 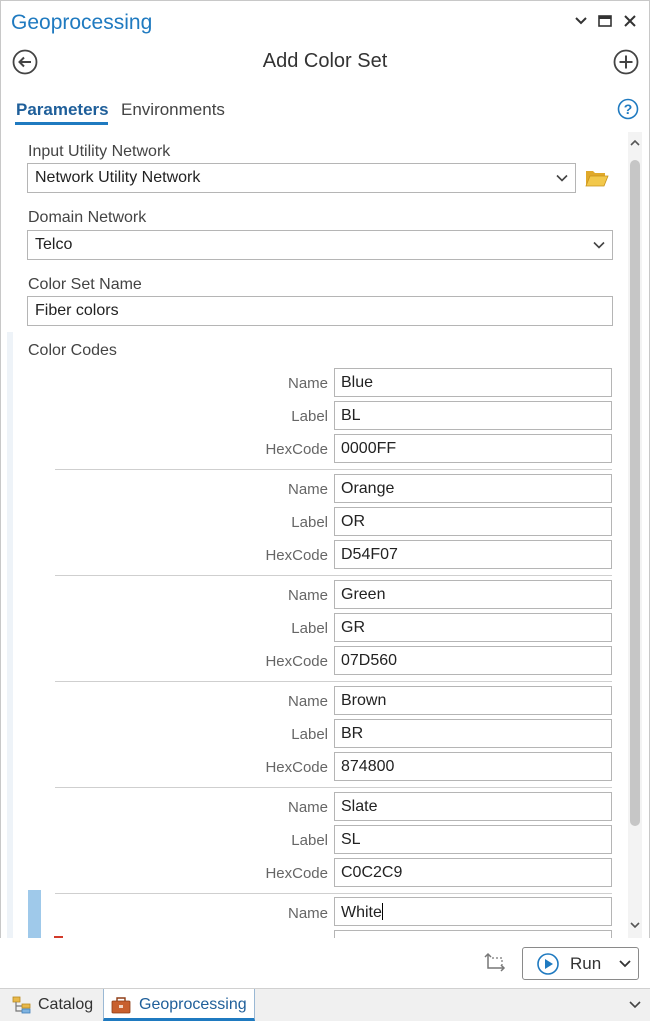 What do you see at coordinates (72, 350) in the screenshot?
I see `color-codes-label: Color Codes` at bounding box center [72, 350].